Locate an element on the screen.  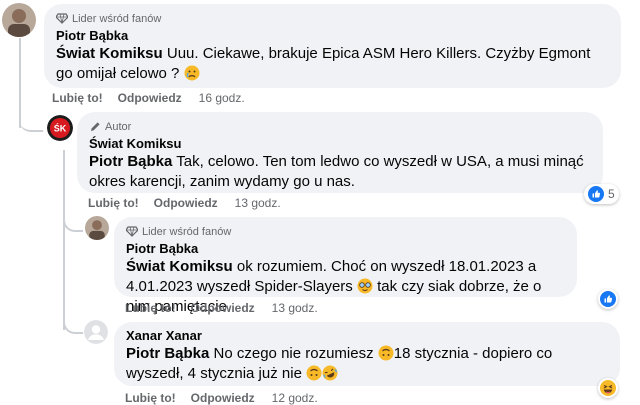
rolling-laughing-emoji-icon is located at coordinates (330, 373).